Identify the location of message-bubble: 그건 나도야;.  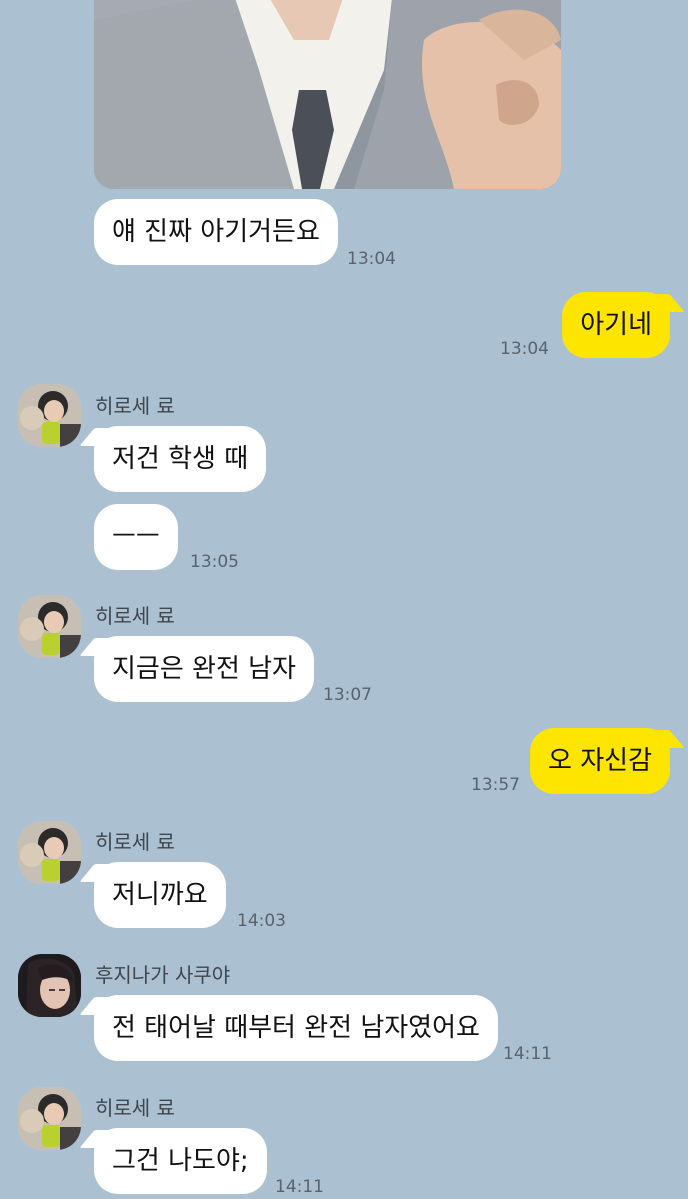
(180, 1161).